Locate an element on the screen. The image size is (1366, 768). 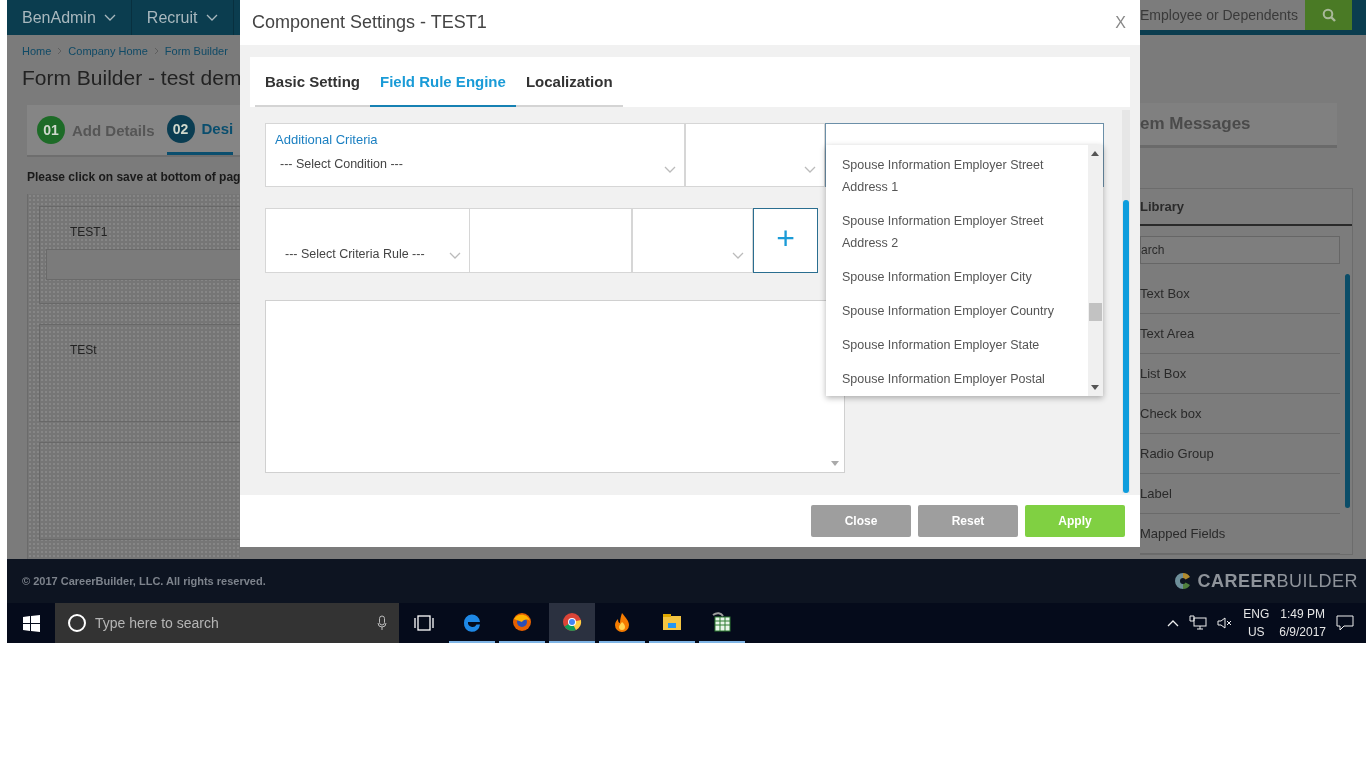
dialog-button: Reset is located at coordinates (968, 521).